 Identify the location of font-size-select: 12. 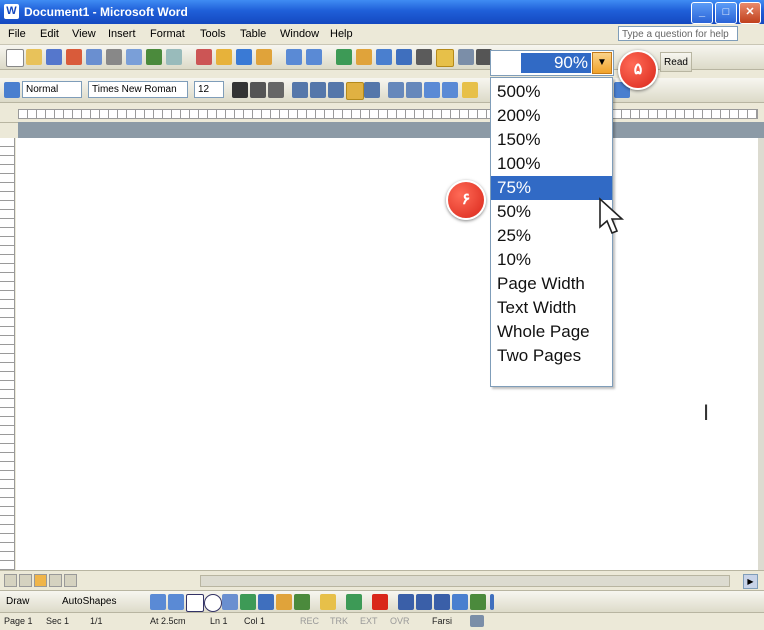
(209, 89).